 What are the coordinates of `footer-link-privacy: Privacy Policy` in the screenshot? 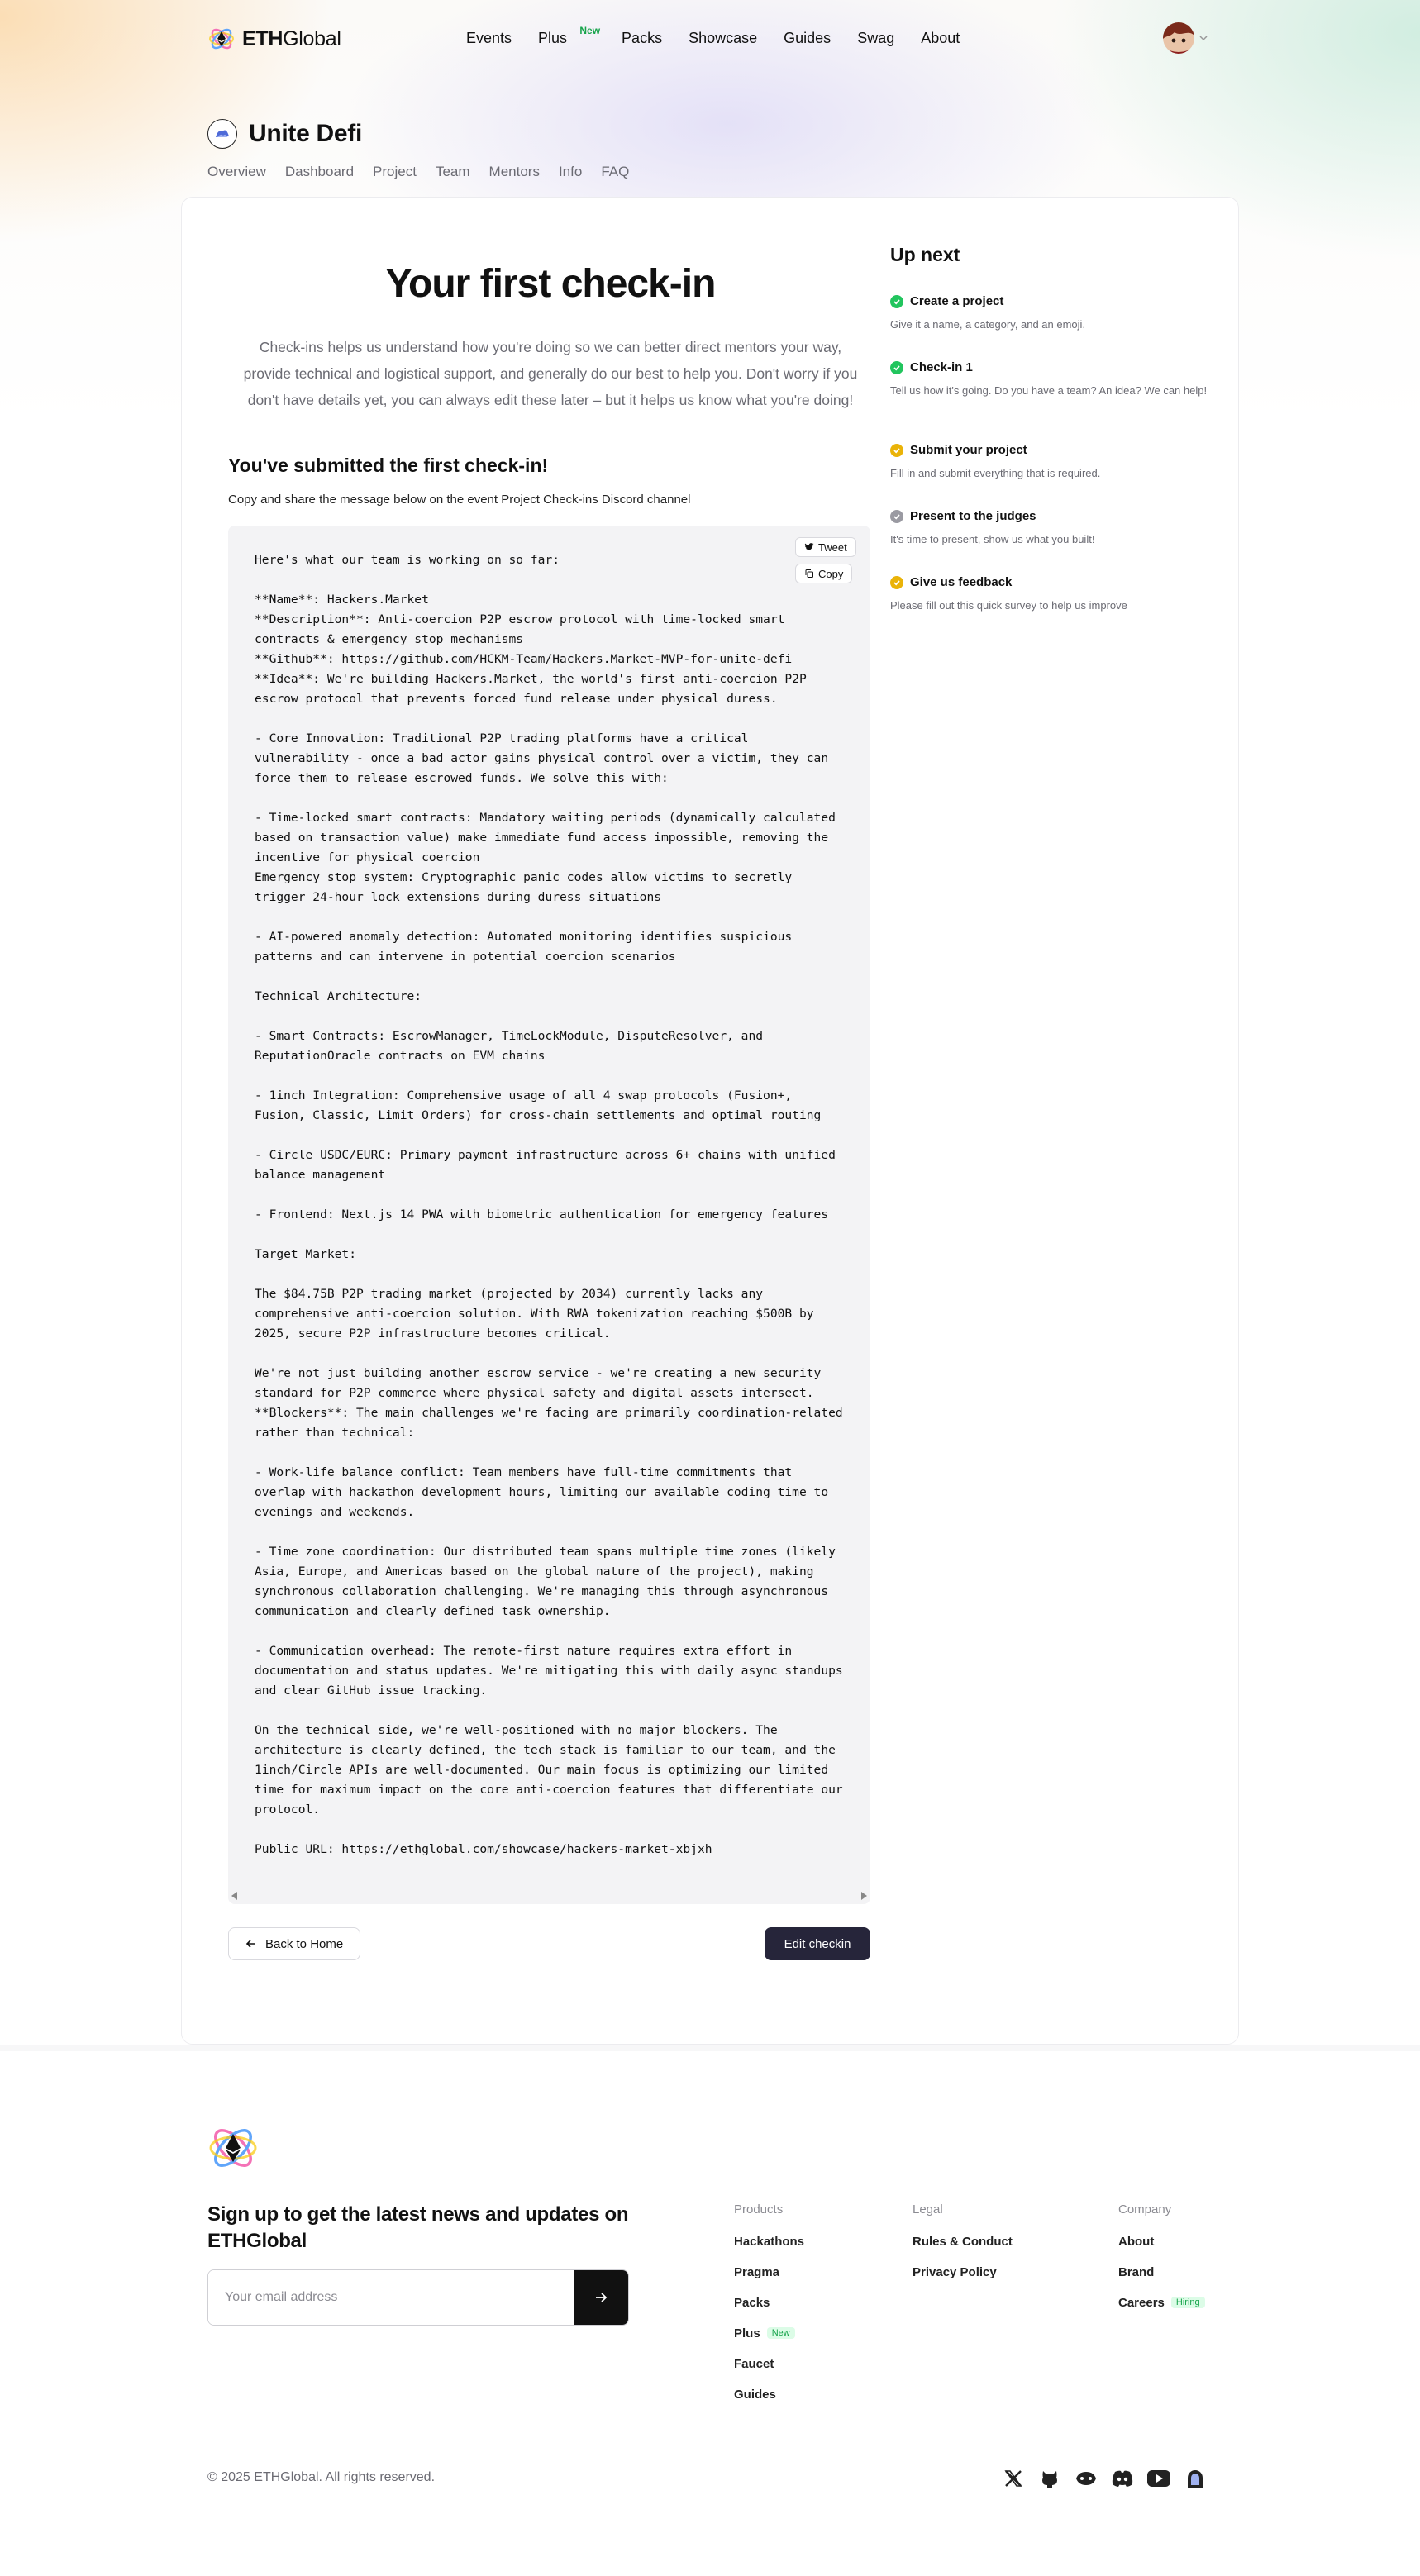 It's located at (963, 2280).